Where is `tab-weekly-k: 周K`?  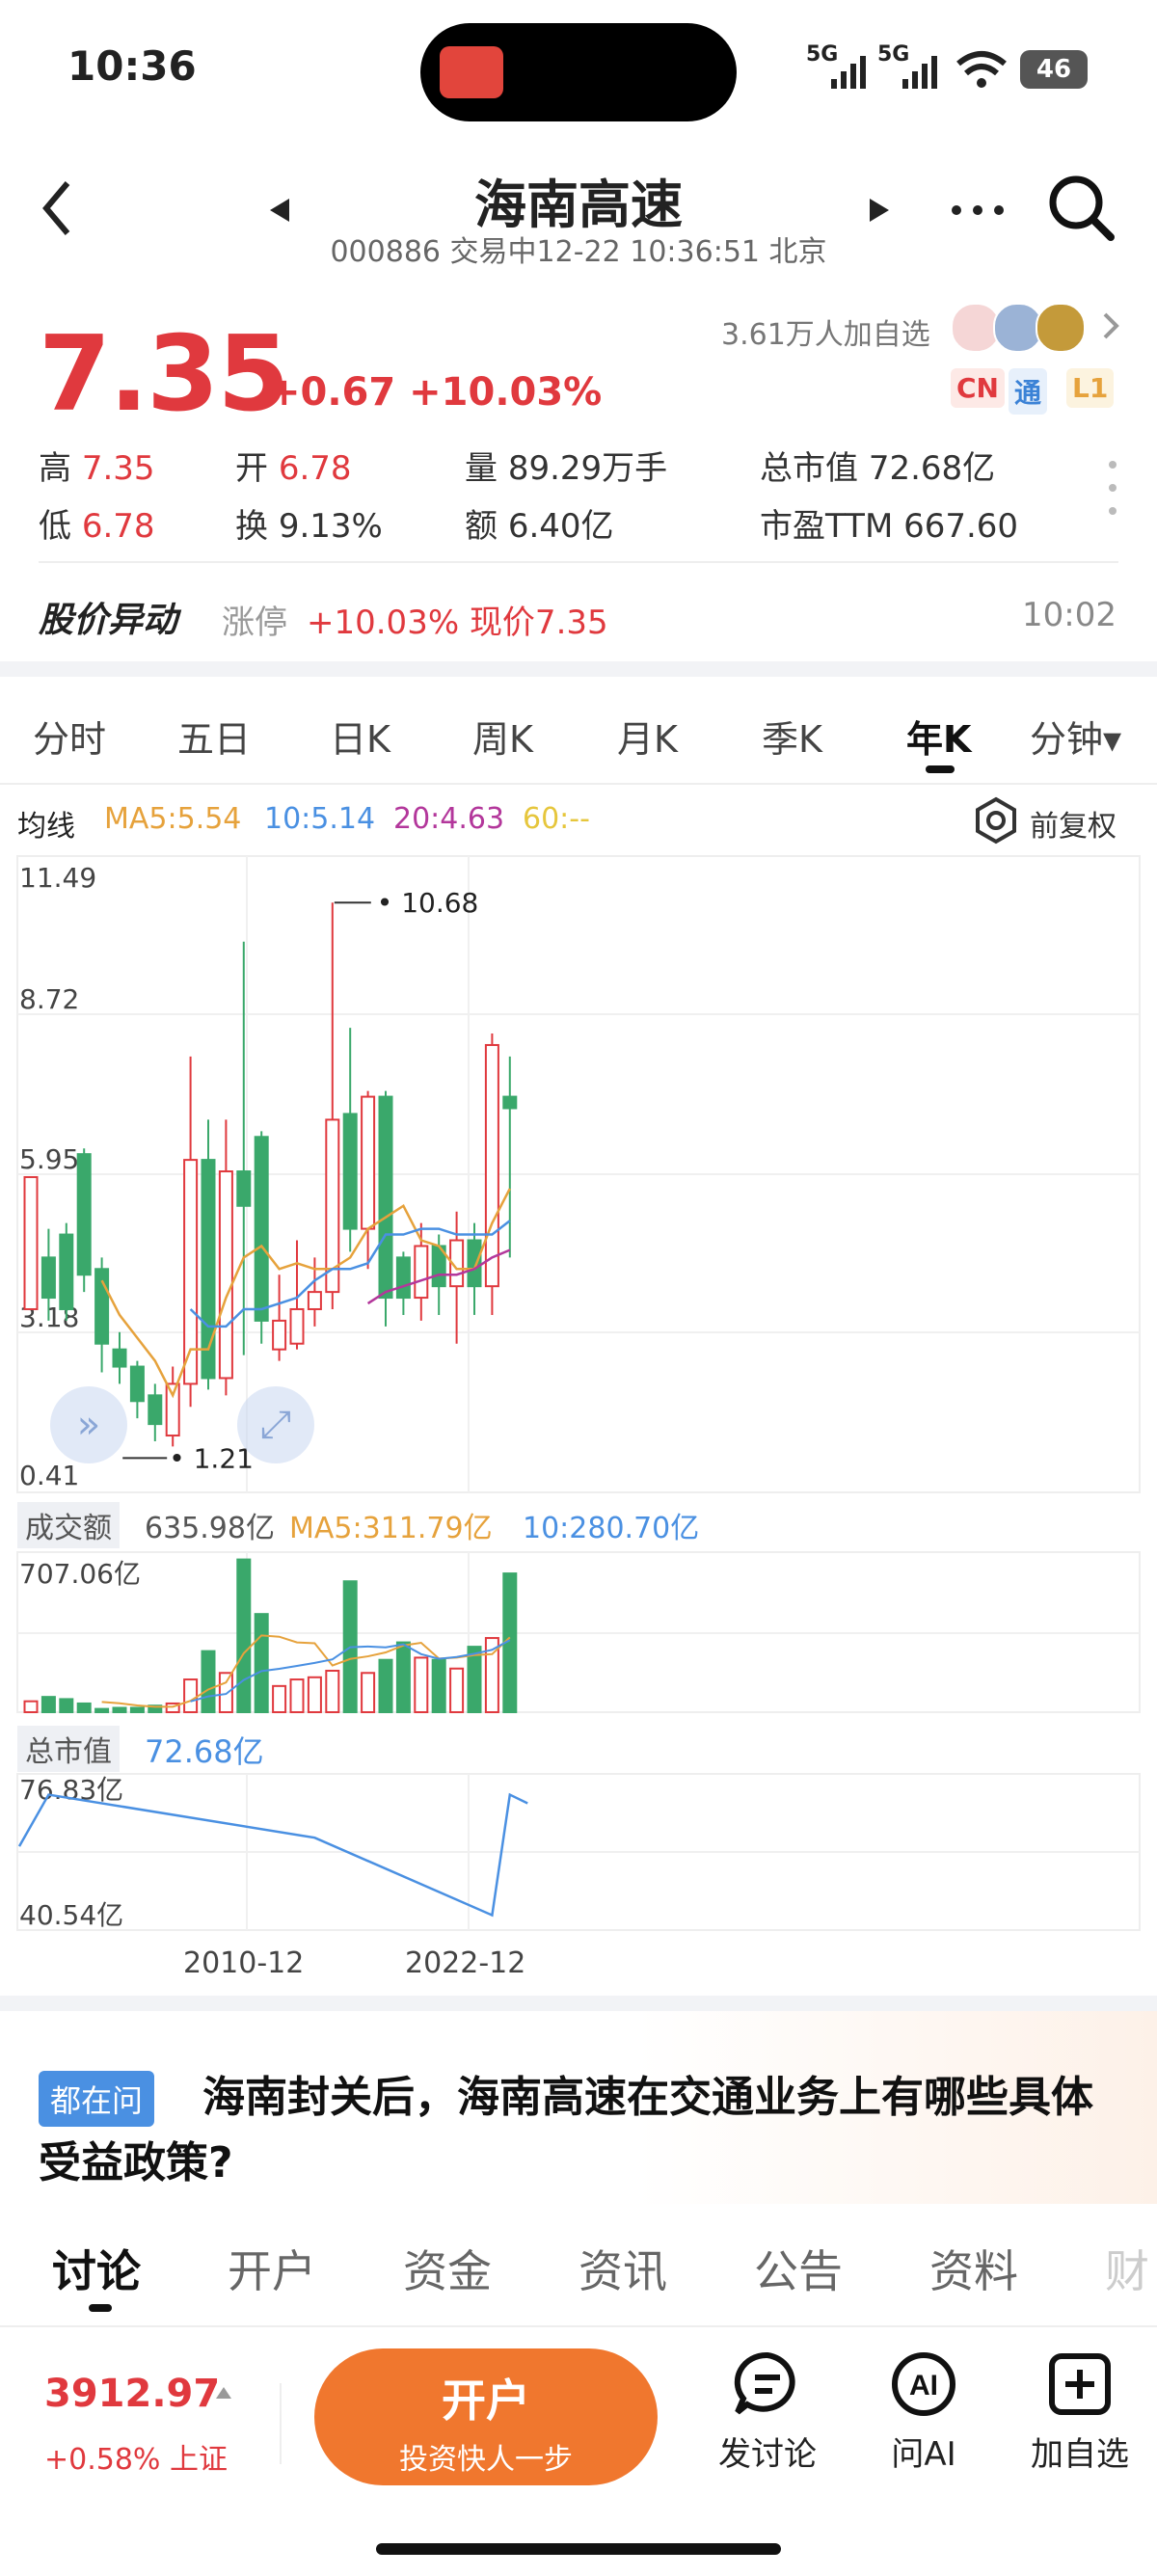
tab-weekly-k: 周K is located at coordinates (502, 736).